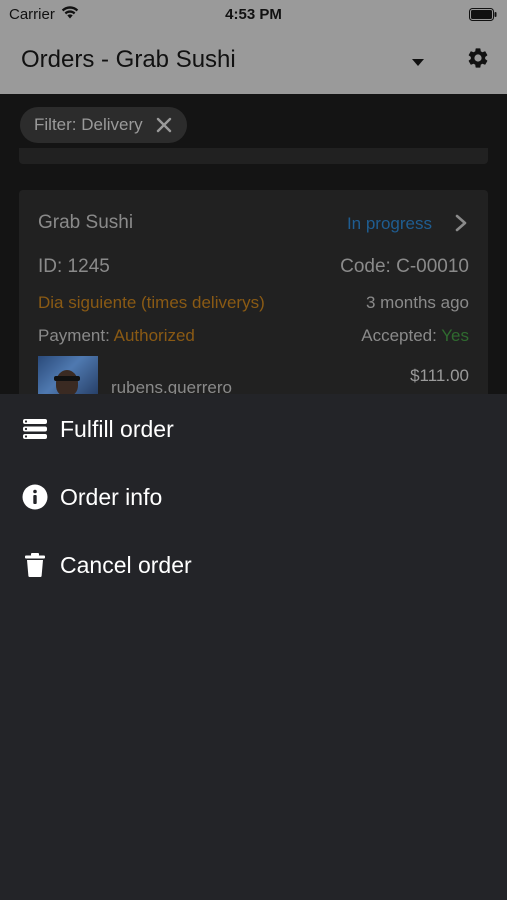 This screenshot has width=507, height=900. I want to click on store-dropdown-button, so click(418, 62).